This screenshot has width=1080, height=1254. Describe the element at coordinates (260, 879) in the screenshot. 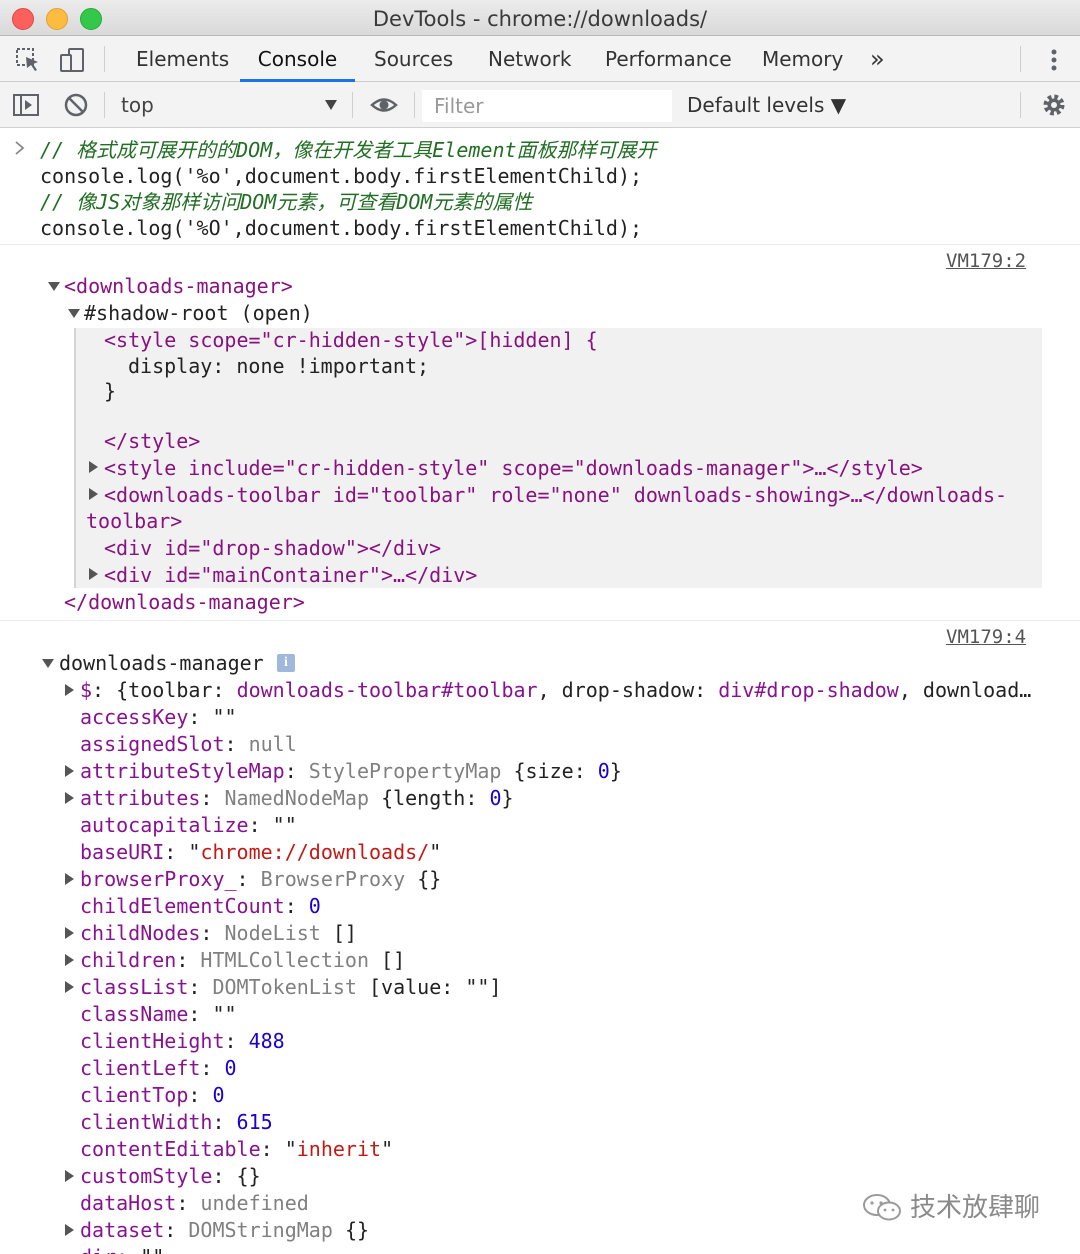

I see `property-row: browserProxy_: BrowserProxy {}` at that location.